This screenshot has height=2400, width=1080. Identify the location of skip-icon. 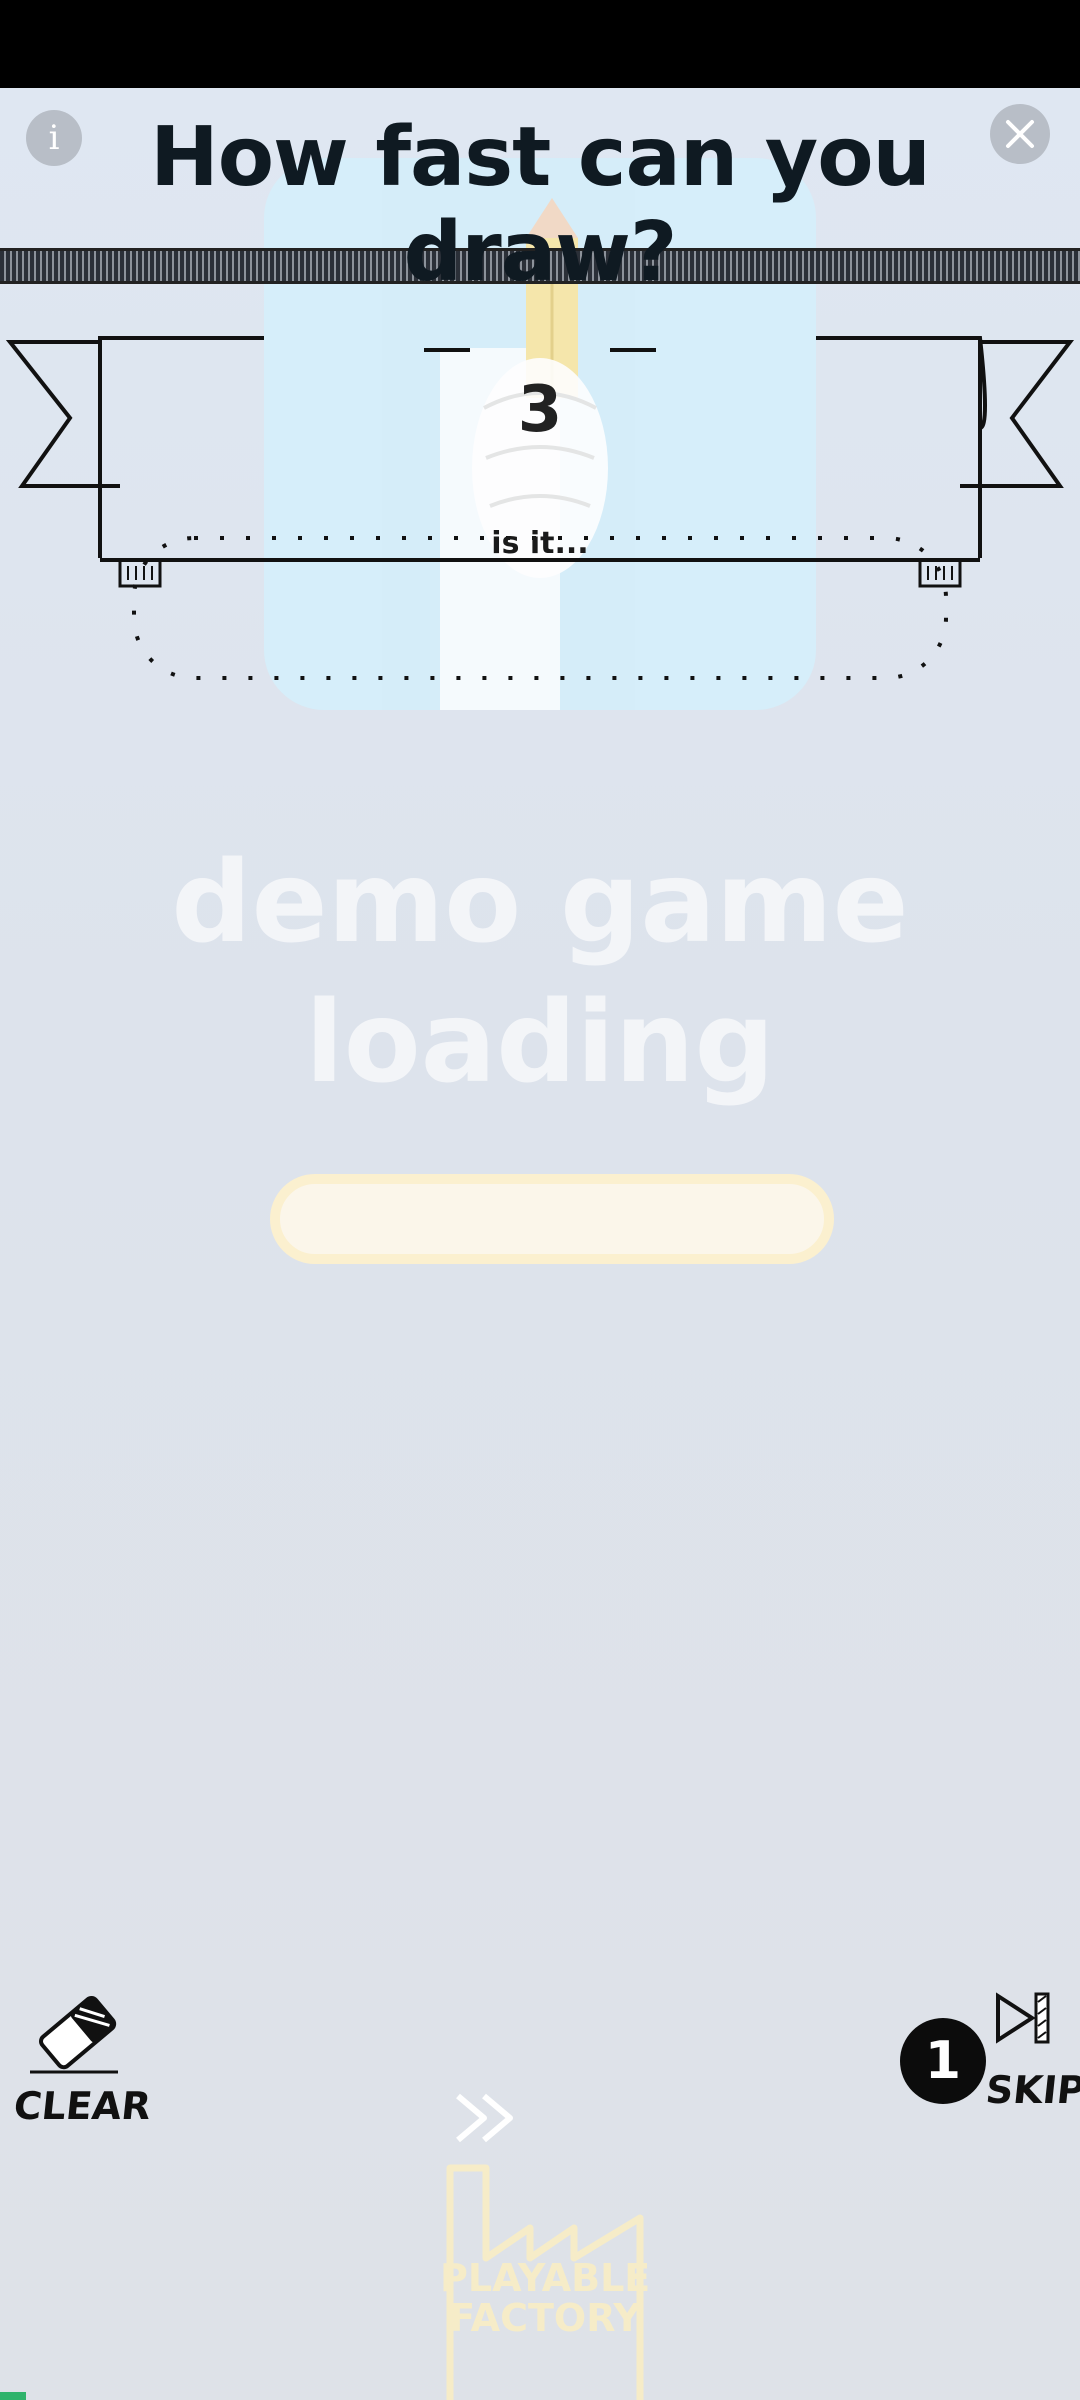
(1023, 2018).